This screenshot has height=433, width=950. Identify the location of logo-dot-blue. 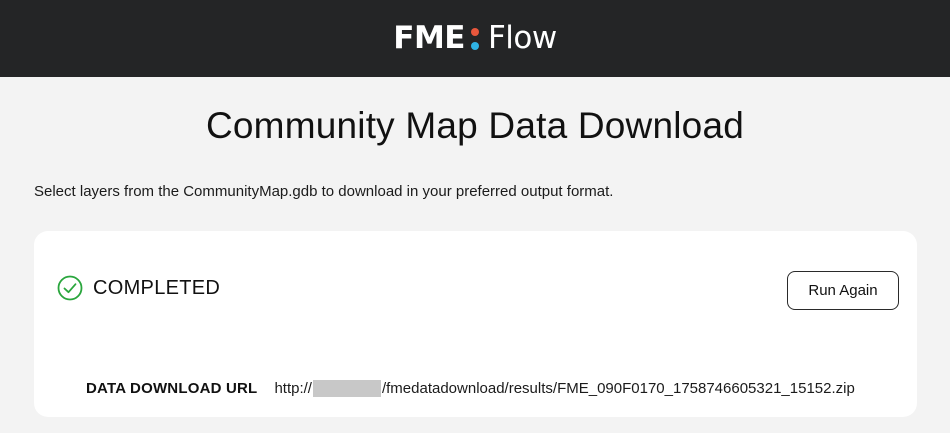
(474, 45).